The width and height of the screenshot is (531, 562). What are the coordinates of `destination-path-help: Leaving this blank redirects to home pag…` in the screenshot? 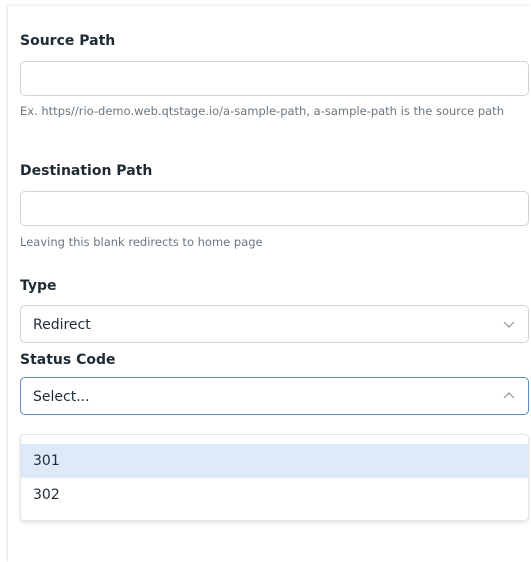 It's located at (141, 242).